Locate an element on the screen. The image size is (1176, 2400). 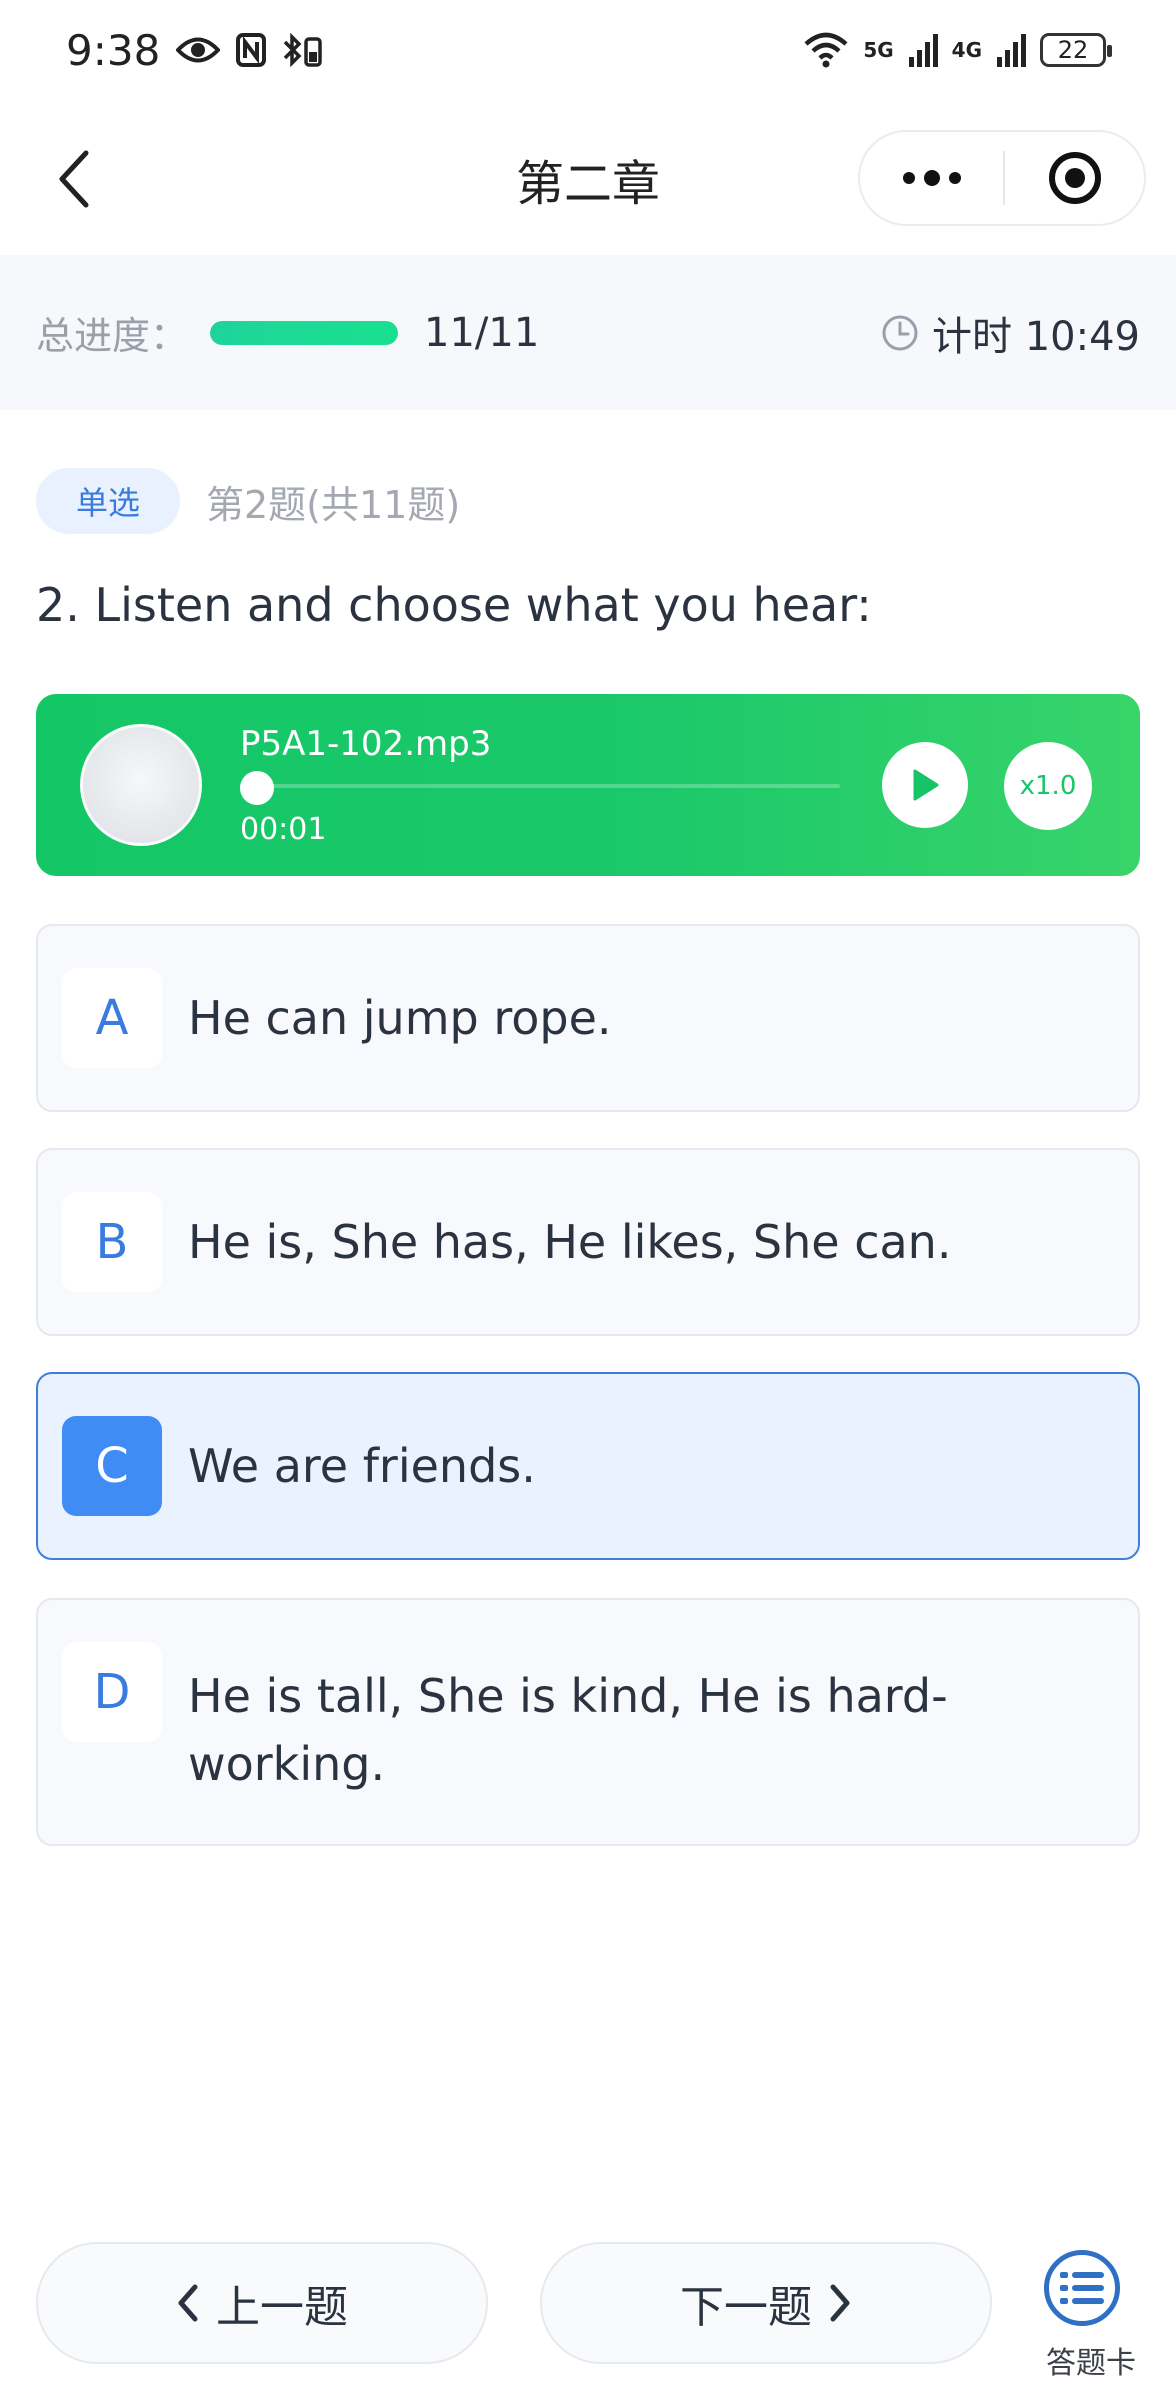
status-time: 9:38 is located at coordinates (113, 50).